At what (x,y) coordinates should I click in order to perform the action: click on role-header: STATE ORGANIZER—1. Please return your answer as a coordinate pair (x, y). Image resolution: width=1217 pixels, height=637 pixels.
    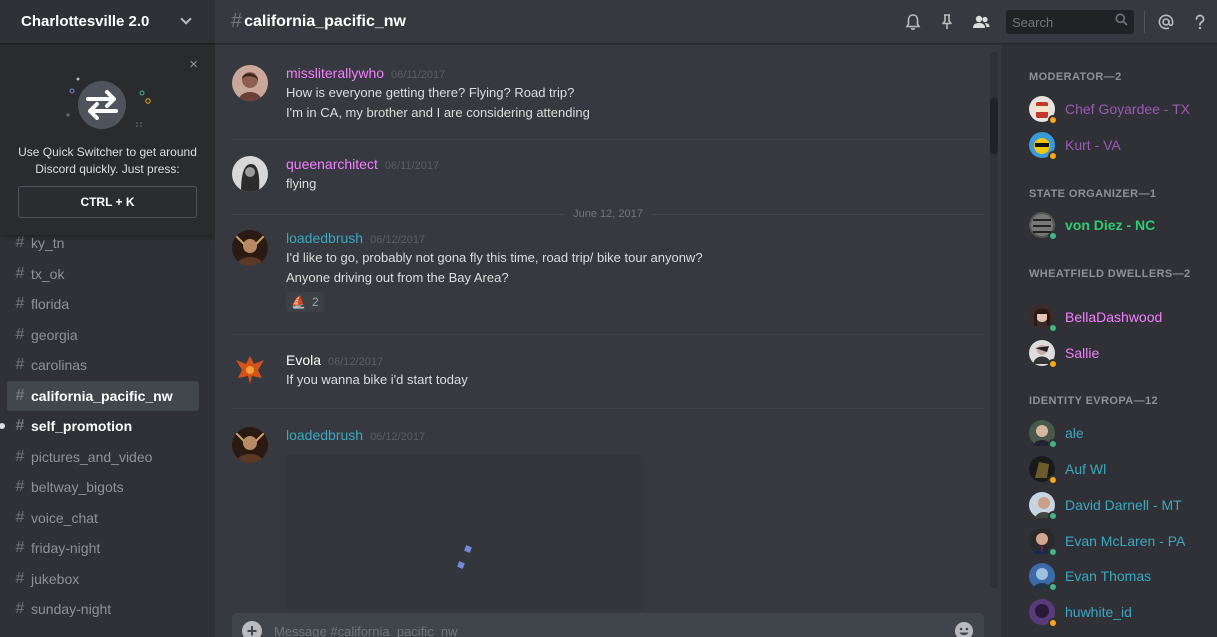
    Looking at the image, I should click on (1093, 194).